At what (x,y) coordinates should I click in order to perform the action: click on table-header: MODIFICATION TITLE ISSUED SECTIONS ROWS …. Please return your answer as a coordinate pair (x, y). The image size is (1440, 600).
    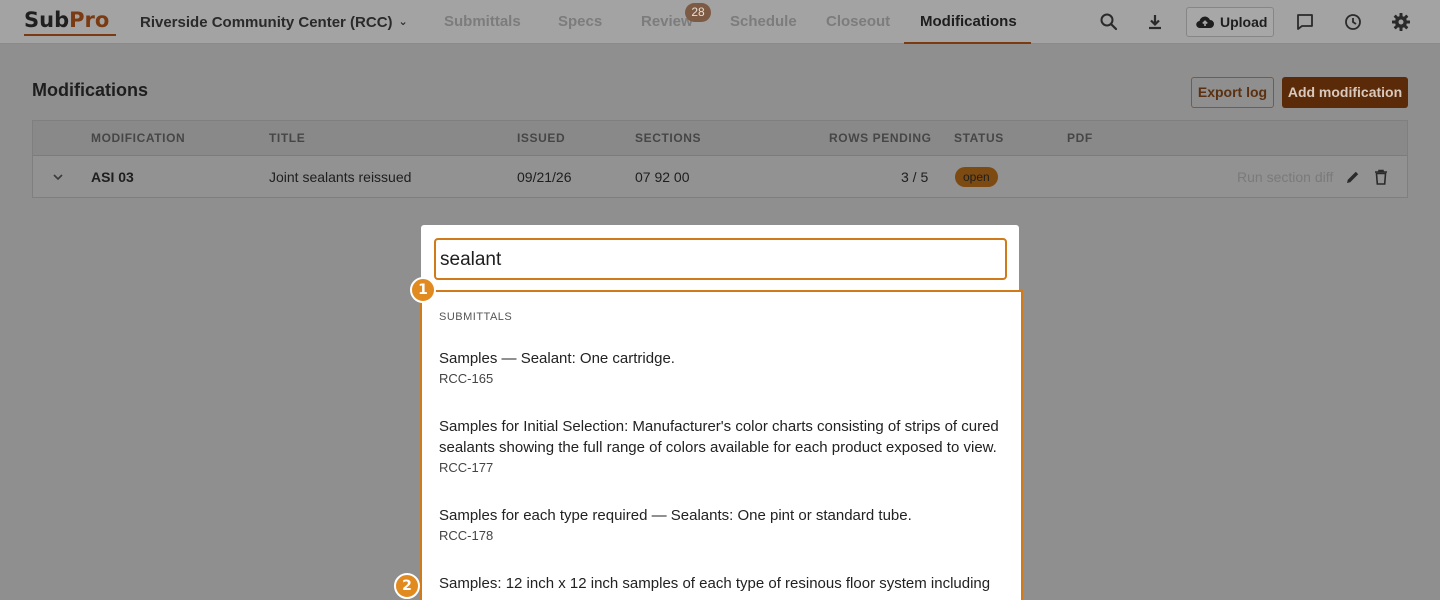
    Looking at the image, I should click on (720, 138).